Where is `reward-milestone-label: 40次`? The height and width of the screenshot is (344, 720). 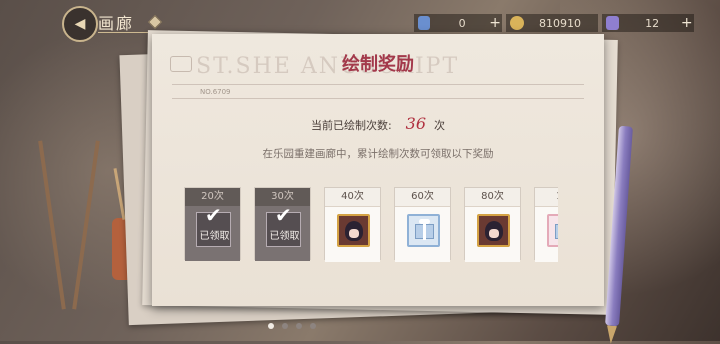 reward-milestone-label: 40次 is located at coordinates (352, 197).